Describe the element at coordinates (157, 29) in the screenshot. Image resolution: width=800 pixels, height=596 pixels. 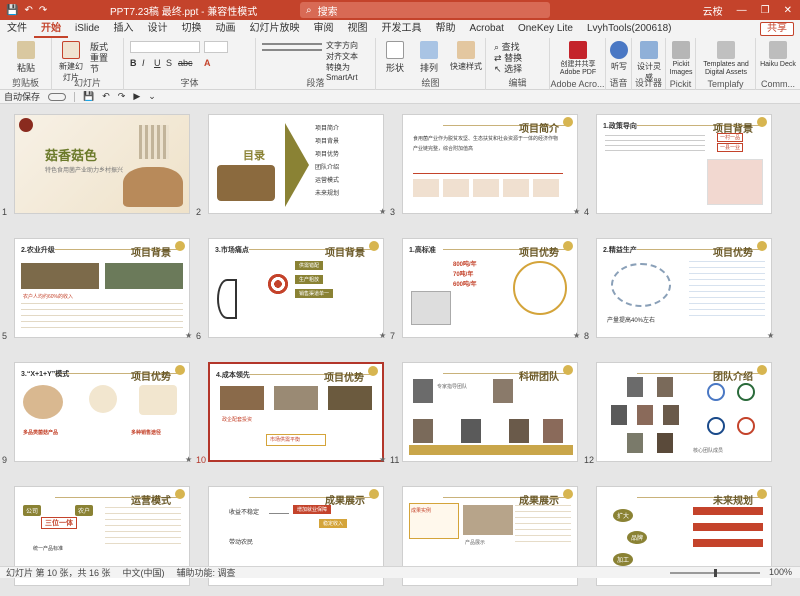
I see `tab-design: 设计` at that location.